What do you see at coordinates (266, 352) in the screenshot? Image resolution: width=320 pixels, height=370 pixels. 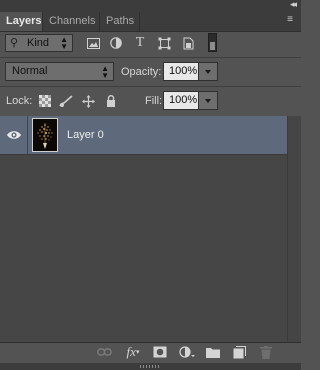 I see `delete-layer-trash-icon` at bounding box center [266, 352].